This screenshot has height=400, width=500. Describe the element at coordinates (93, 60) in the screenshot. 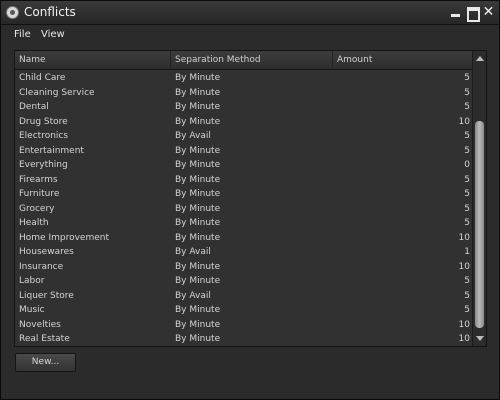

I see `column-header-name: Name` at that location.